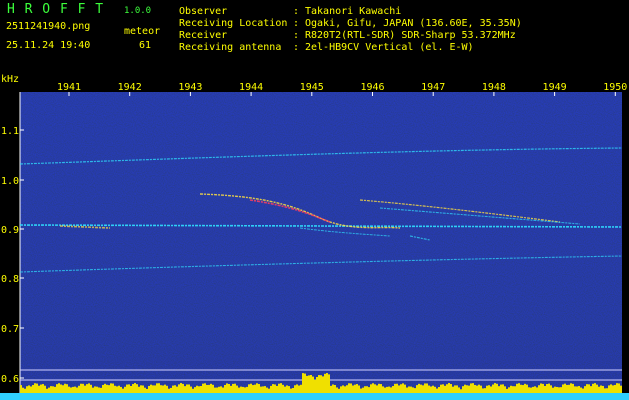 This screenshot has width=629, height=400. What do you see at coordinates (555, 87) in the screenshot?
I see `x-tick-label: 1949` at bounding box center [555, 87].